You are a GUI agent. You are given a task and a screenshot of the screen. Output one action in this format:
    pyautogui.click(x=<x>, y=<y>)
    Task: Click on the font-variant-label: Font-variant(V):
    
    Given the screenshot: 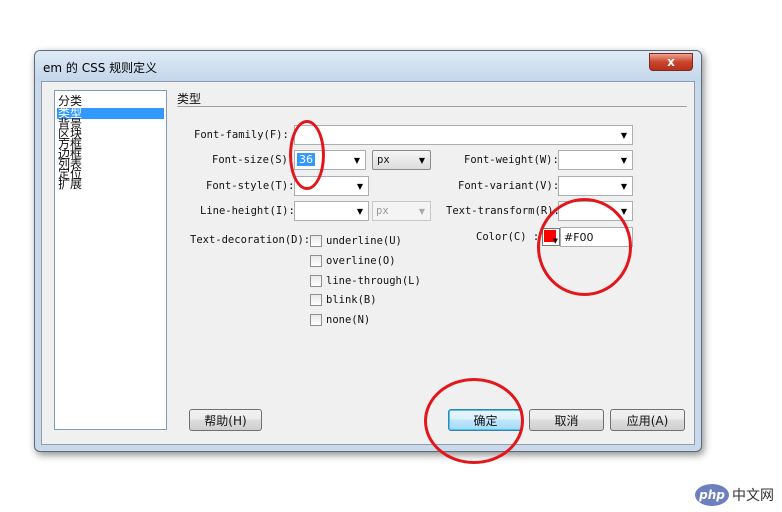 What is the action you would take?
    pyautogui.click(x=509, y=186)
    